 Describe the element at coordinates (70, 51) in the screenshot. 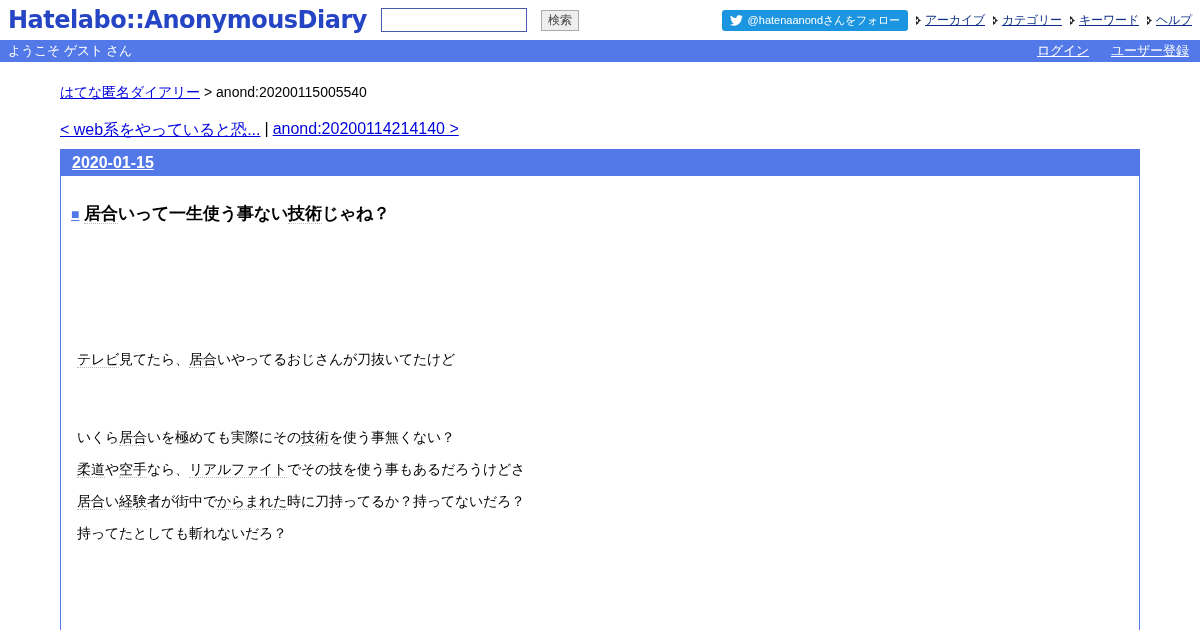

I see `welcome-text: ようこそ ゲスト さん` at that location.